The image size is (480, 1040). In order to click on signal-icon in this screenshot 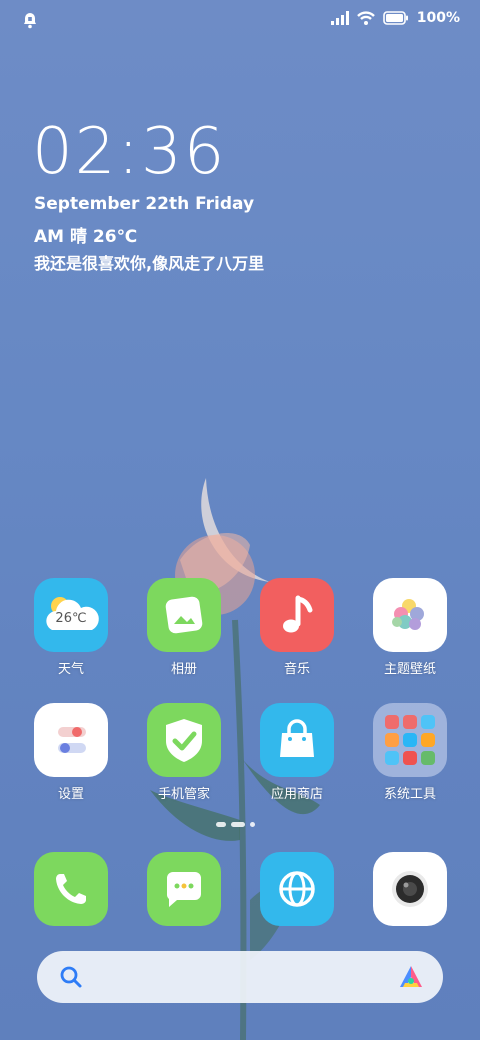, I will do `click(339, 18)`.